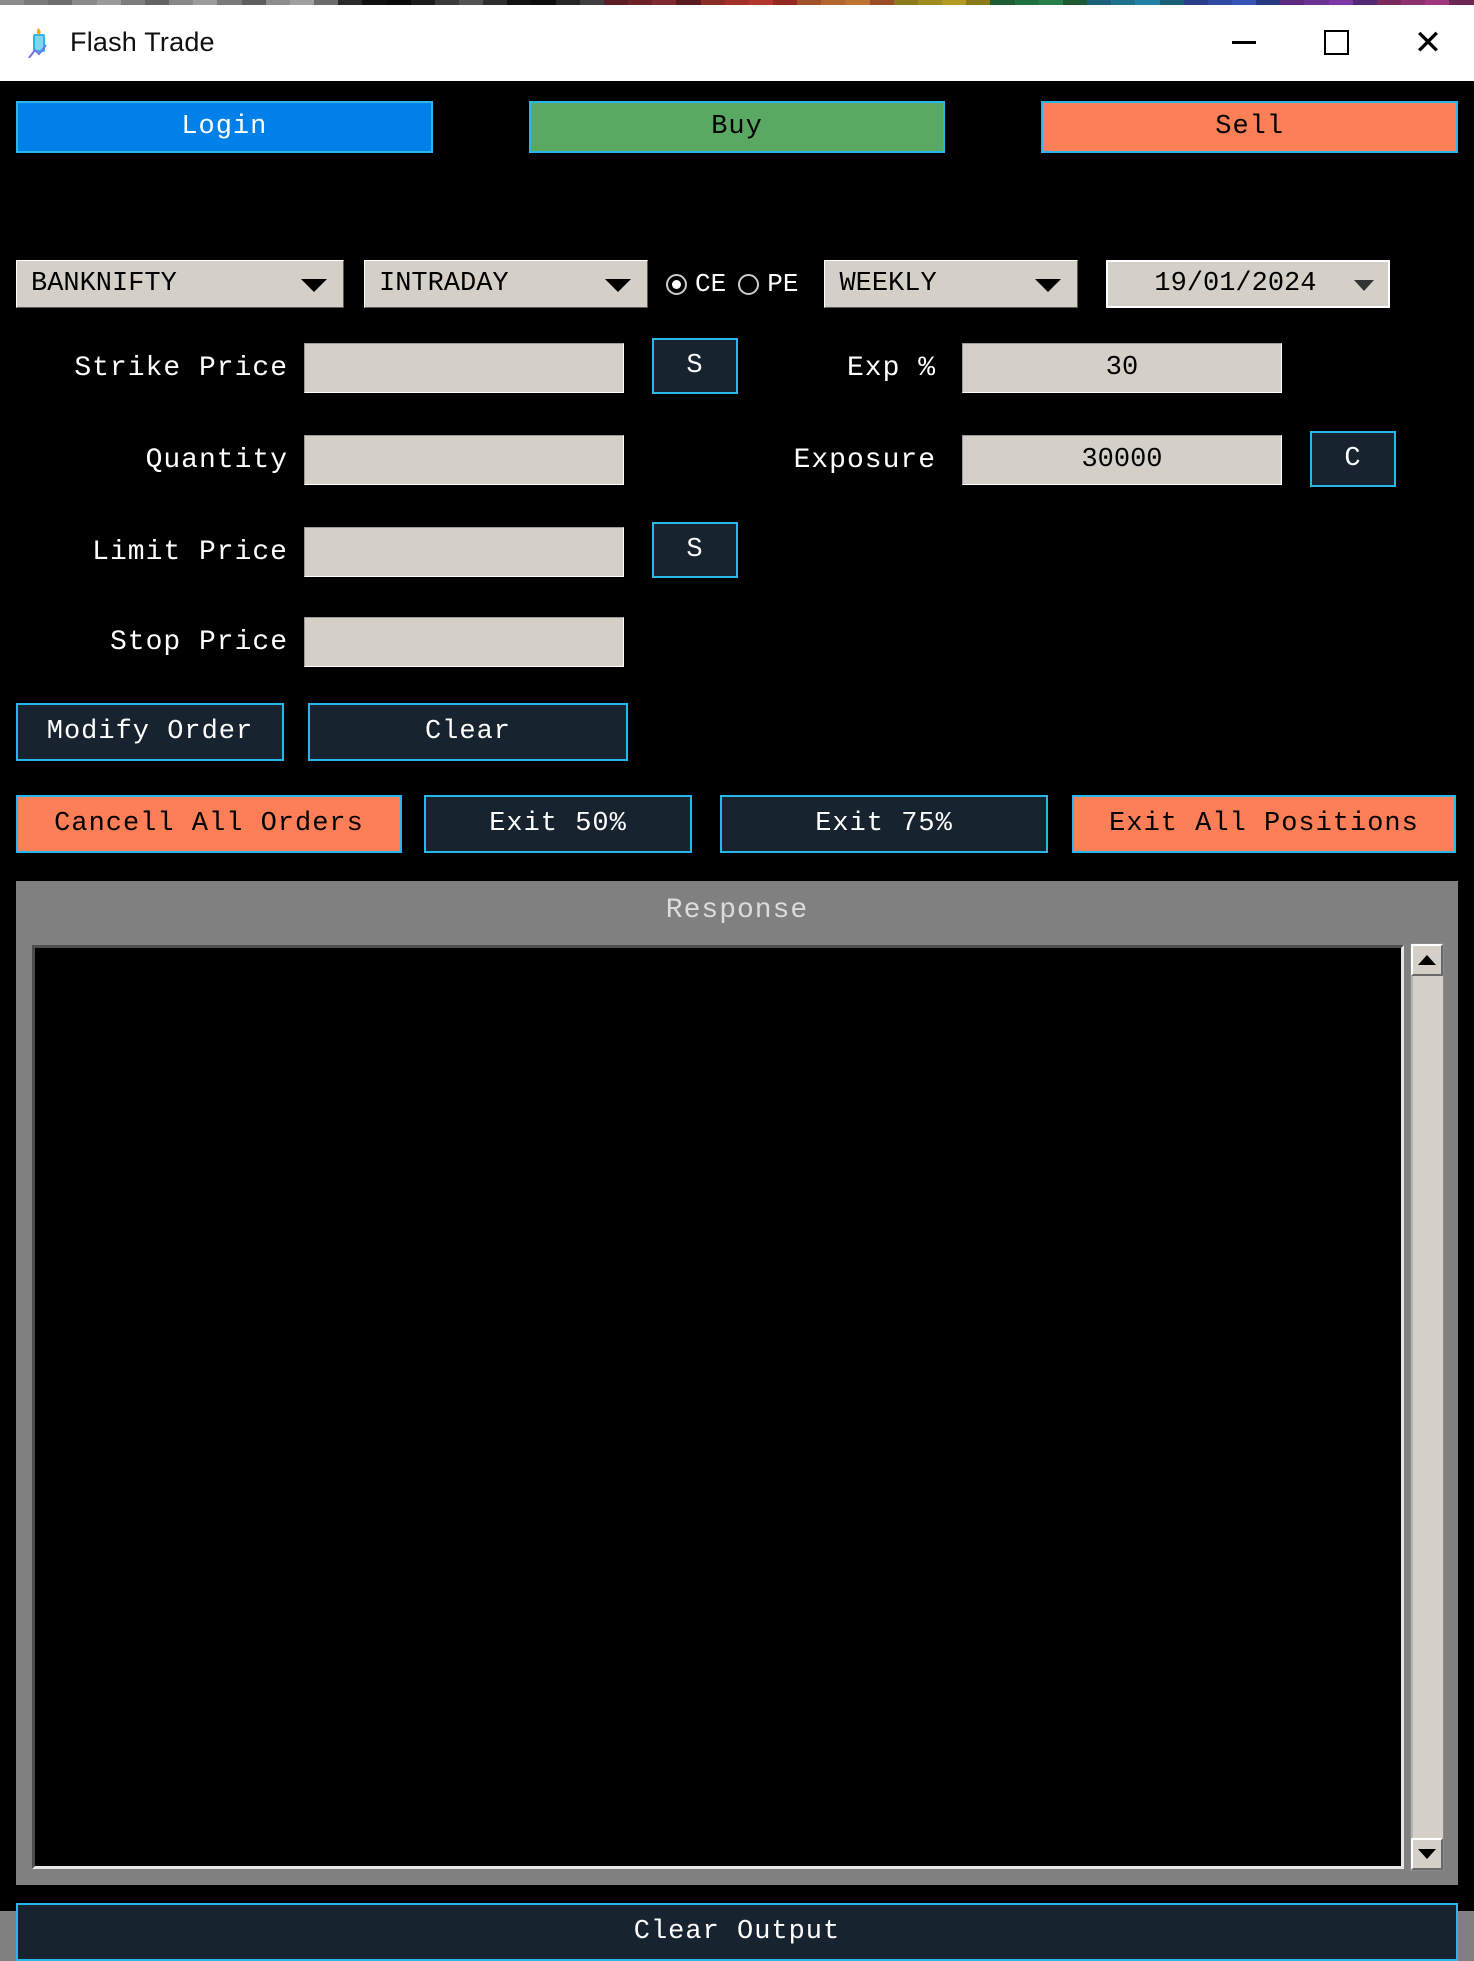 The width and height of the screenshot is (1474, 1961). Describe the element at coordinates (198, 642) in the screenshot. I see `stop-price-label: Stop Price` at that location.